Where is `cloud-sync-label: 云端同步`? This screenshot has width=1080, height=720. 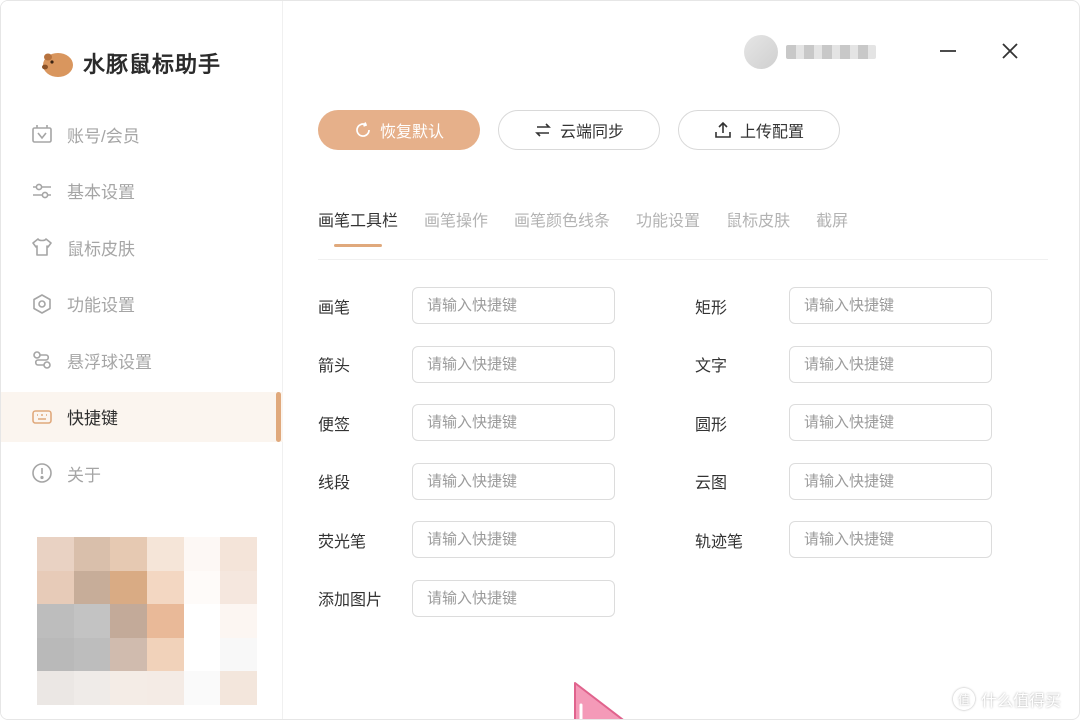
cloud-sync-label: 云端同步 is located at coordinates (591, 132).